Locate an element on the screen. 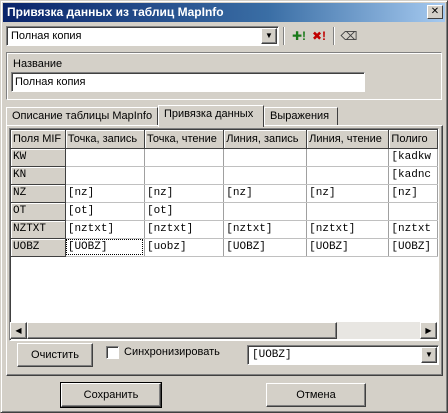 The width and height of the screenshot is (448, 413). sync-checkbox is located at coordinates (112, 352).